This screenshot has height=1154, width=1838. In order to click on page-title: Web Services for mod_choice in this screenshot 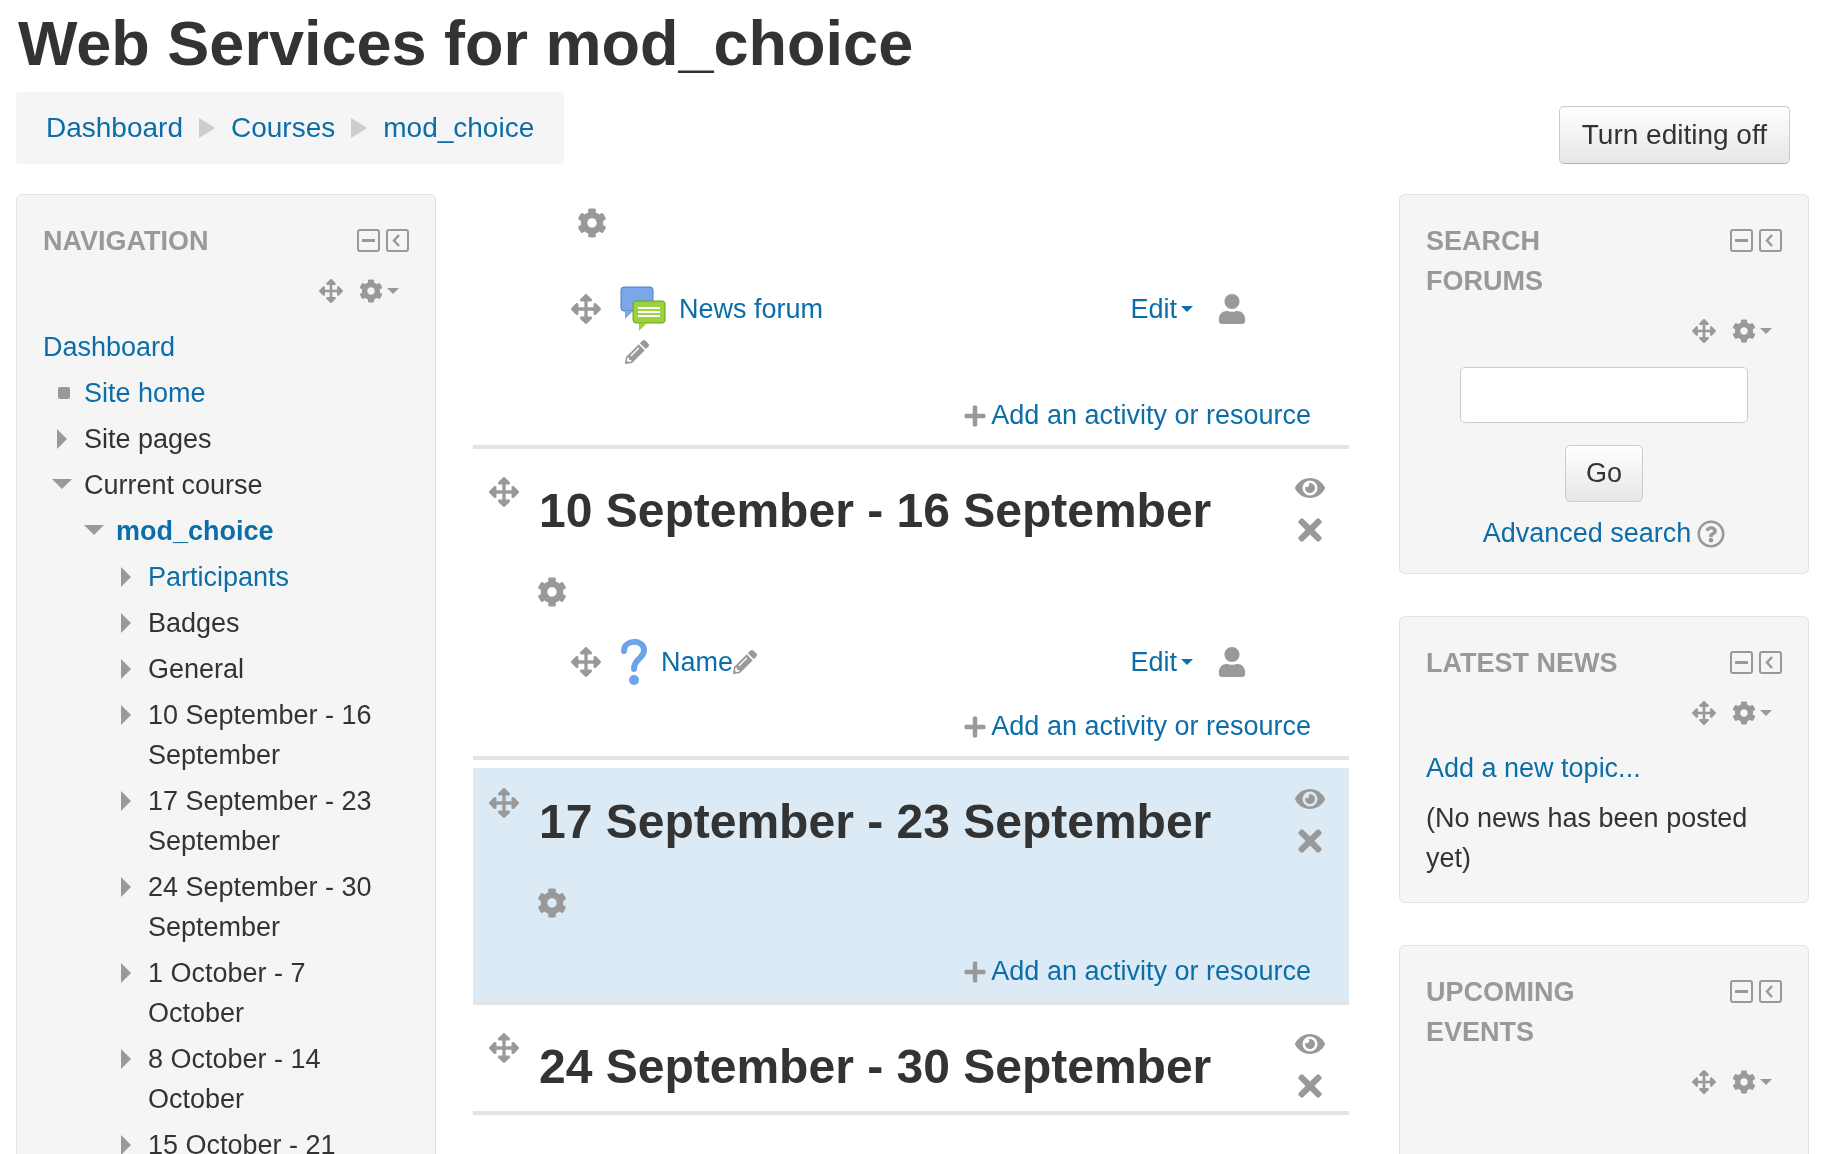, I will do `click(466, 43)`.